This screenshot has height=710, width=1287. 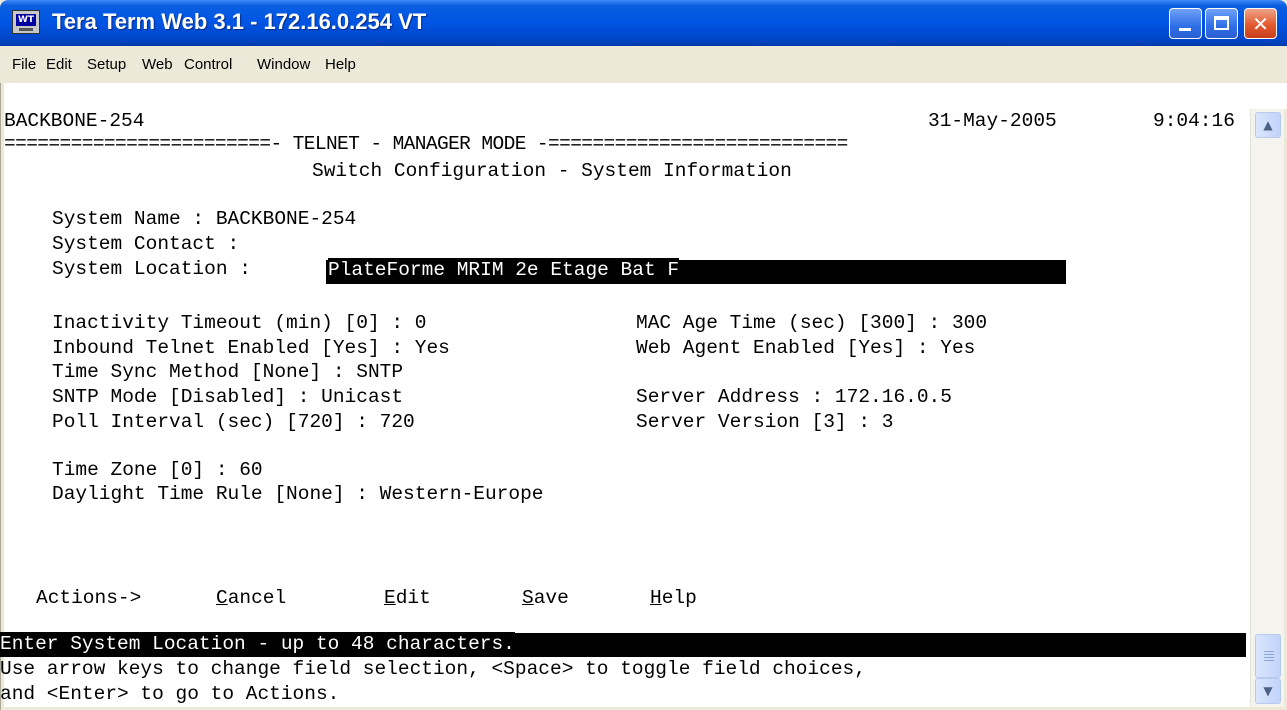 What do you see at coordinates (283, 64) in the screenshot?
I see `menu-window: Window` at bounding box center [283, 64].